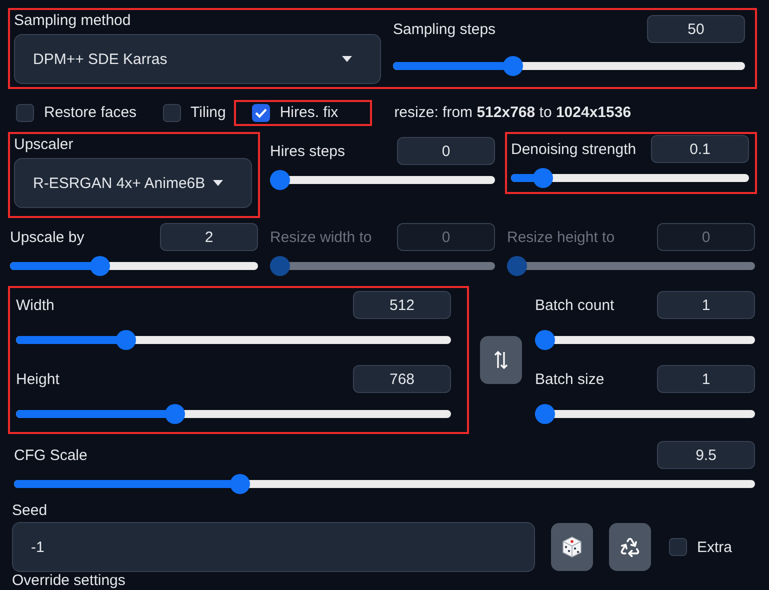  I want to click on slider-label: CFG Scale, so click(51, 455).